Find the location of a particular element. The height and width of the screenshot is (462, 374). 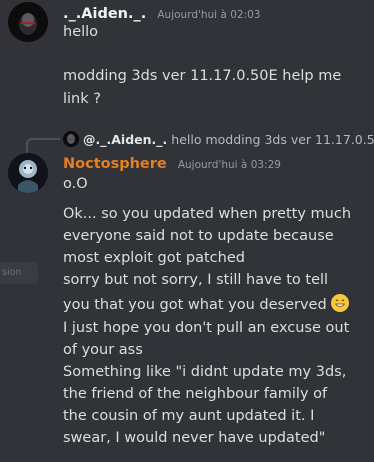

message-line: of your ass is located at coordinates (103, 350).